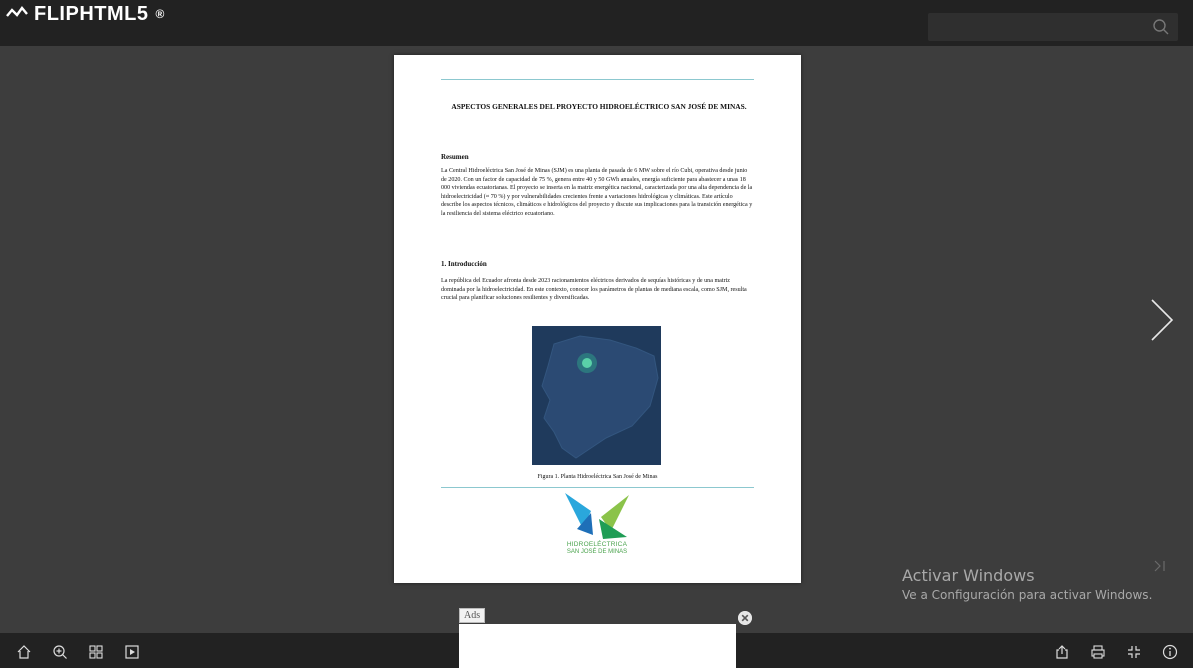 The height and width of the screenshot is (668, 1193). I want to click on watermark-title: Activar Windows, so click(968, 575).